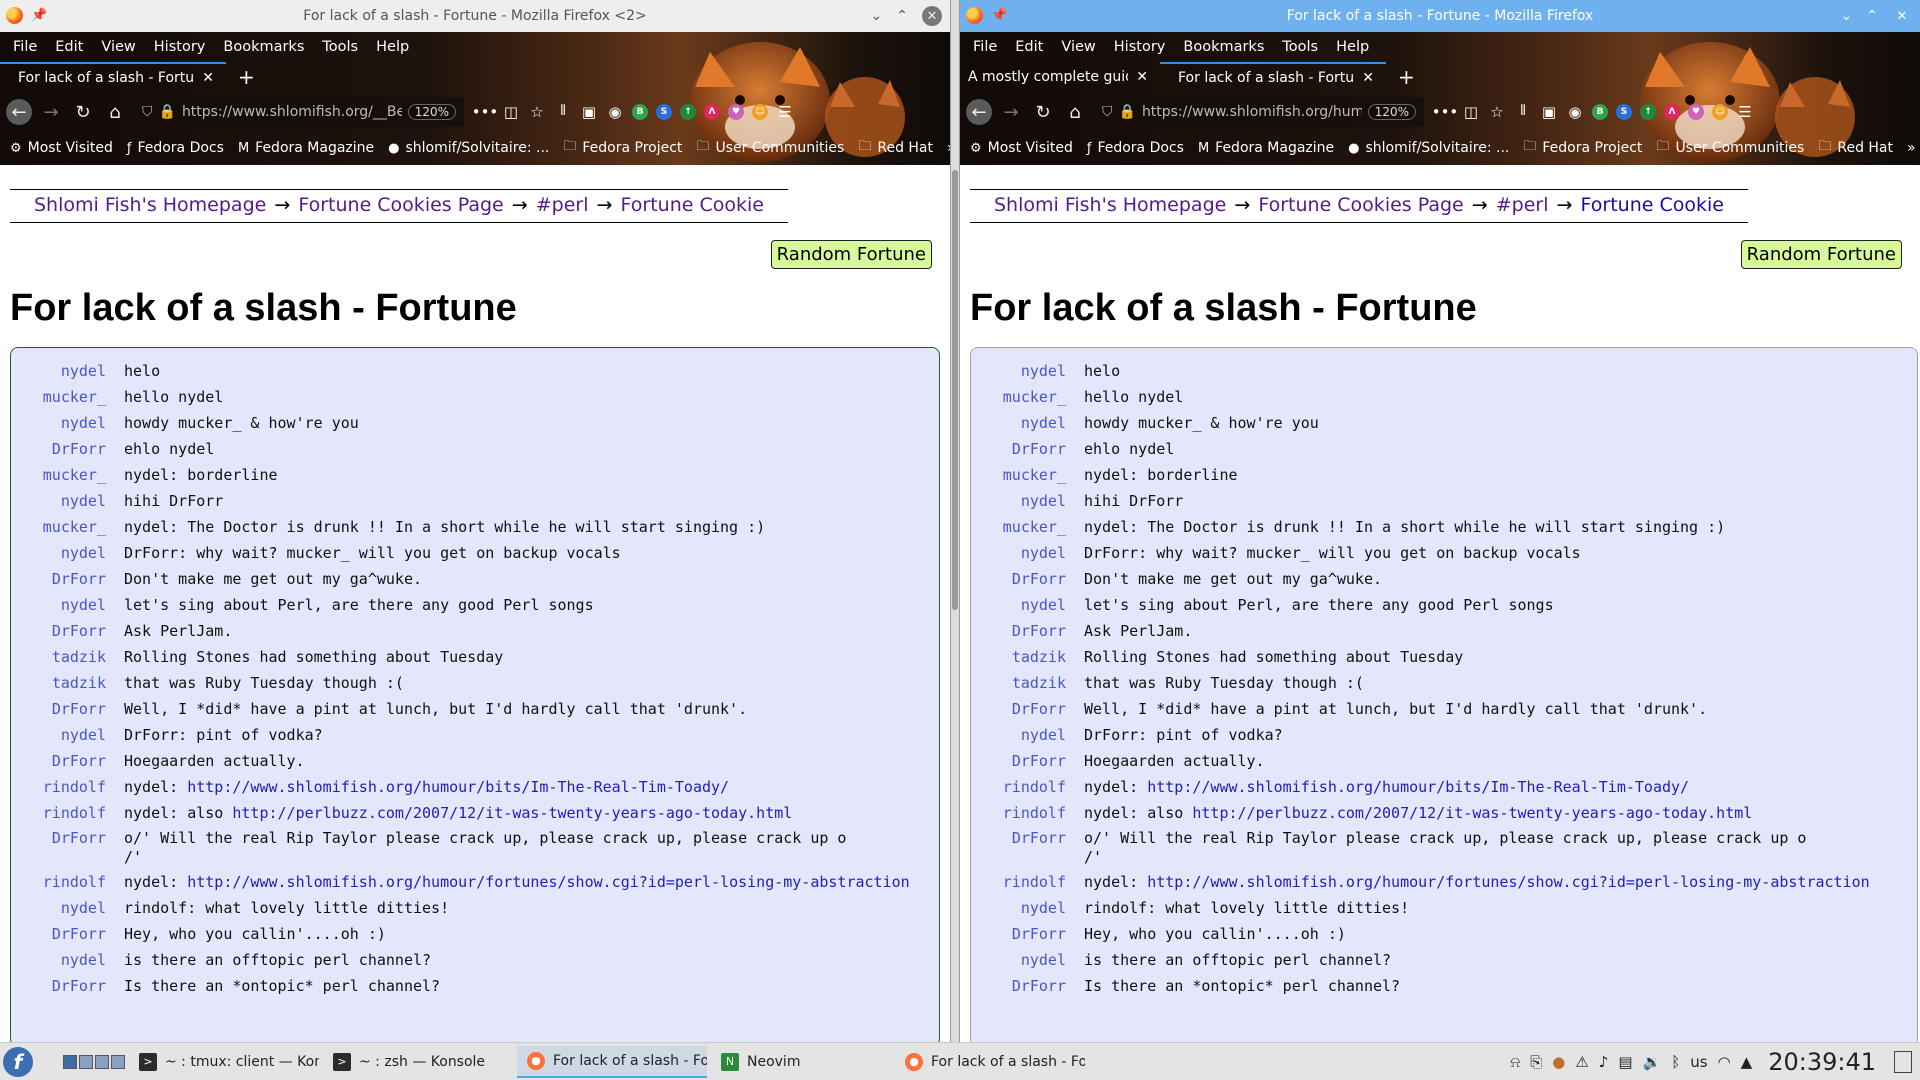 The height and width of the screenshot is (1080, 1920). What do you see at coordinates (1698, 1062) in the screenshot?
I see `keyboard-layout: us` at bounding box center [1698, 1062].